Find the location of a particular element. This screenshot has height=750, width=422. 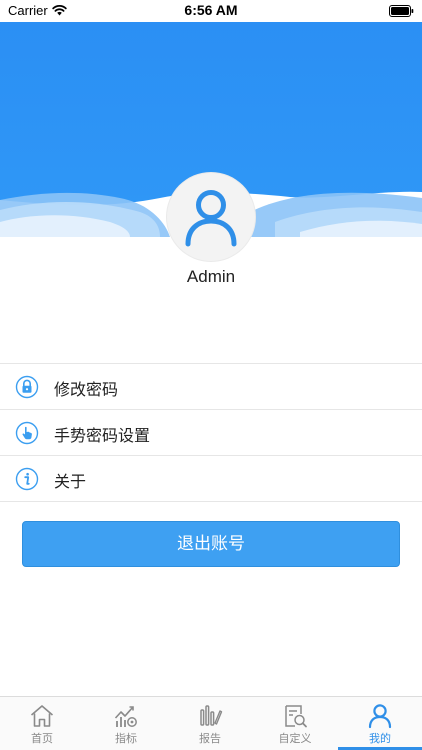

report-icon is located at coordinates (211, 715).